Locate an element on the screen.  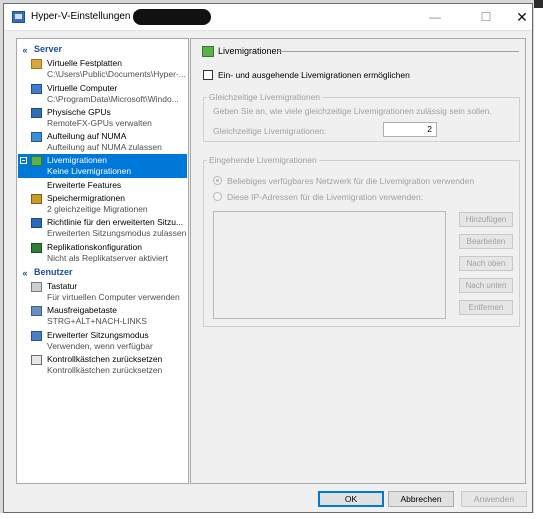
keyboard-icon is located at coordinates (36, 287).